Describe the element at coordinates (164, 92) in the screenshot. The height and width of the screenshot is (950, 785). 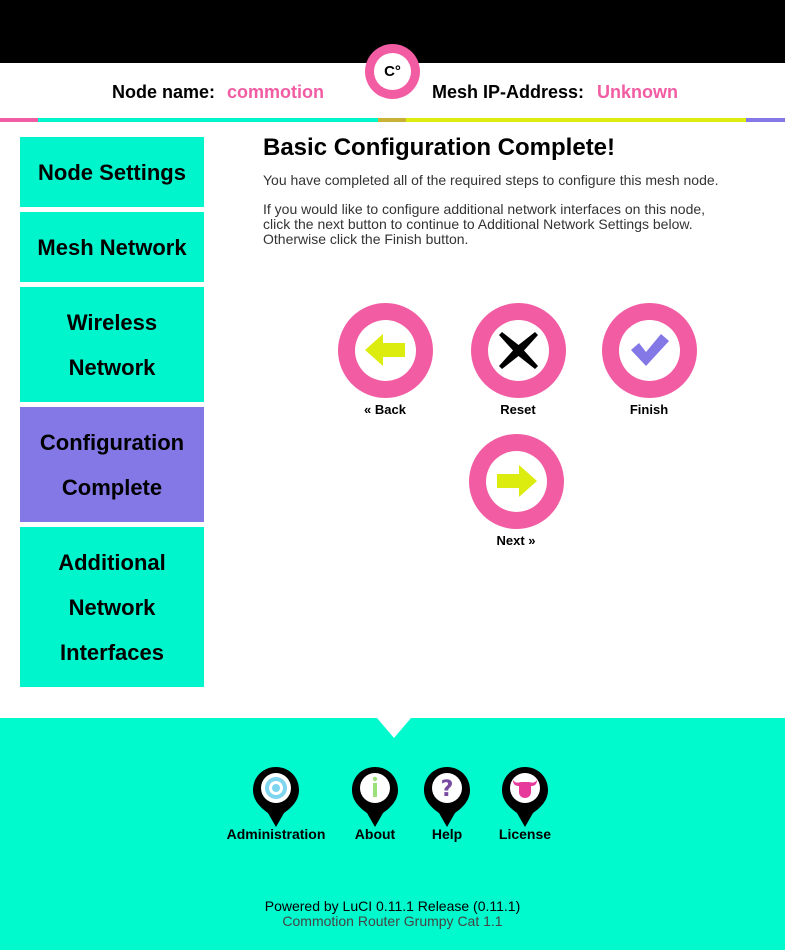
I see `node-name-label: Node name:` at that location.